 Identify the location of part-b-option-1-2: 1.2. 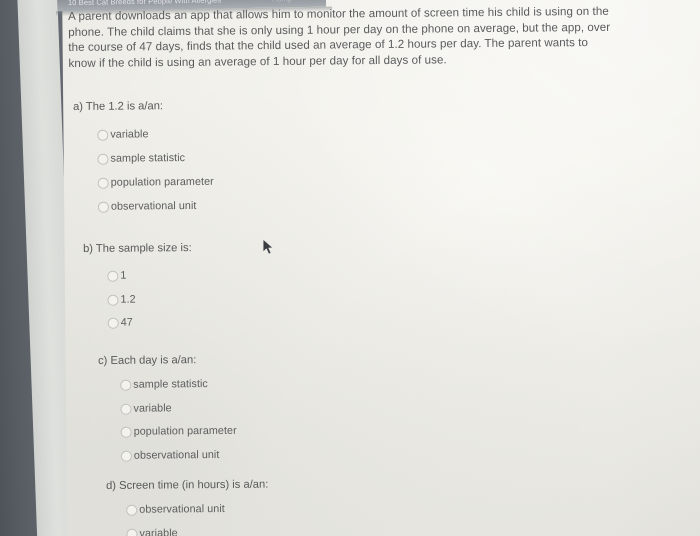
(121, 300).